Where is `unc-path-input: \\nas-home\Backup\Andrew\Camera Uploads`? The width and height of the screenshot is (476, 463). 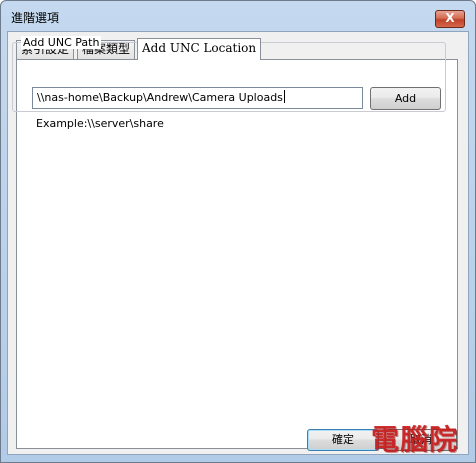
unc-path-input: \\nas-home\Backup\Andrew\Camera Uploads is located at coordinates (197, 98).